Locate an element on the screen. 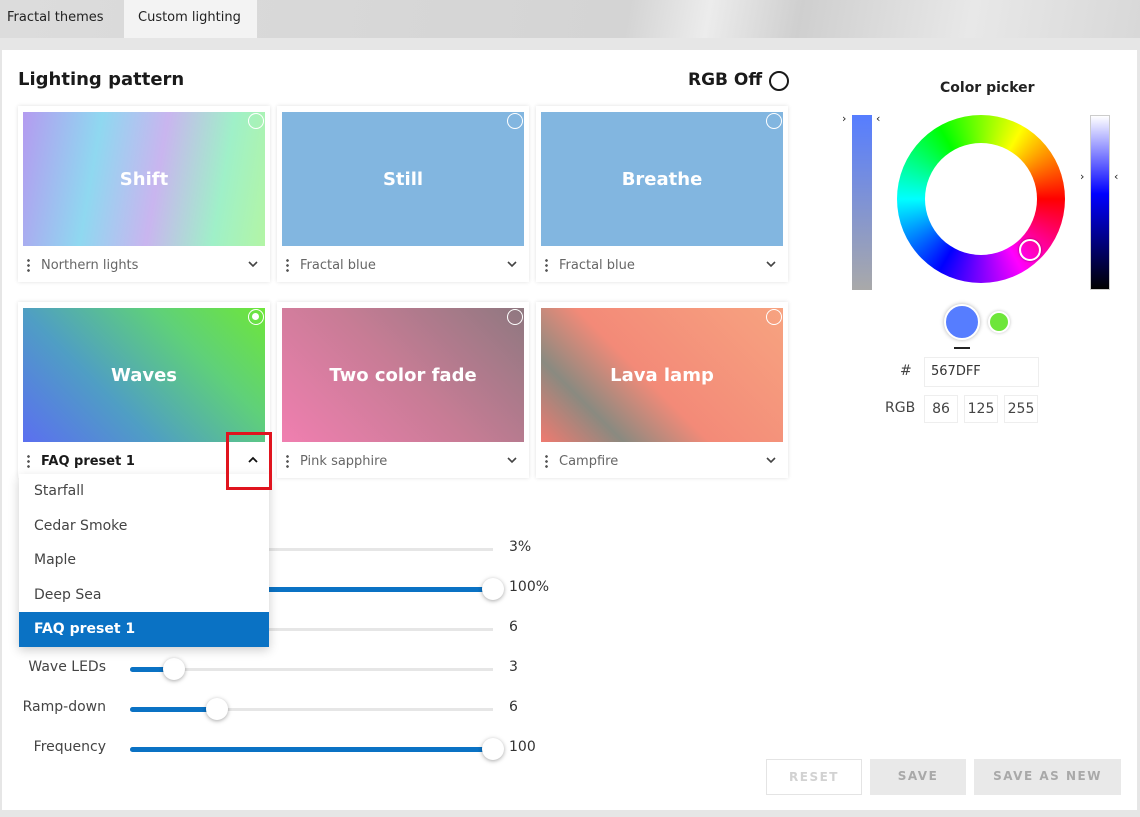 The image size is (1140, 817). slider-value: 100% is located at coordinates (529, 587).